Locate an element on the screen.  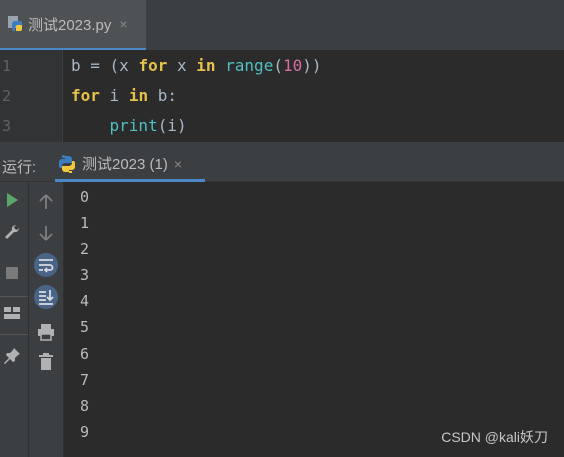
run-label: 运行: is located at coordinates (19, 167).